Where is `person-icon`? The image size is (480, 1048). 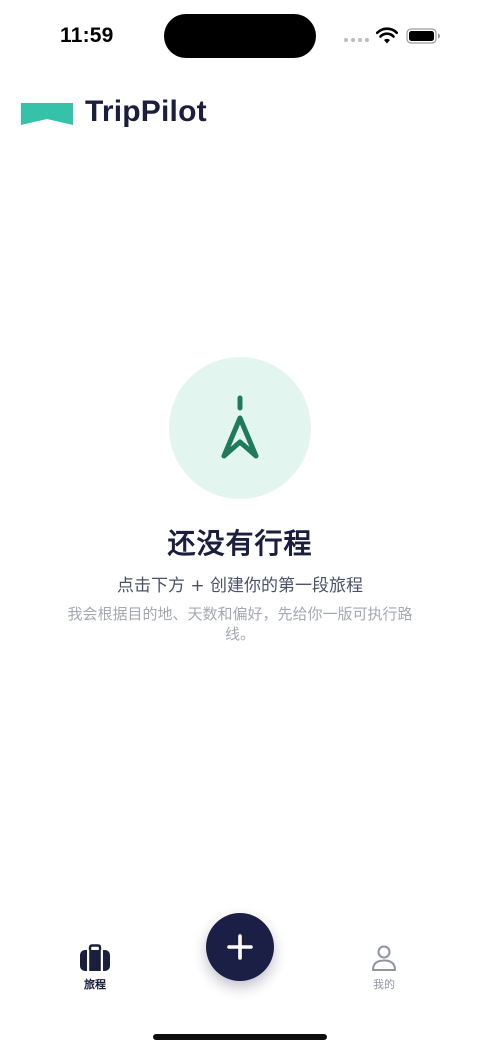 person-icon is located at coordinates (384, 958).